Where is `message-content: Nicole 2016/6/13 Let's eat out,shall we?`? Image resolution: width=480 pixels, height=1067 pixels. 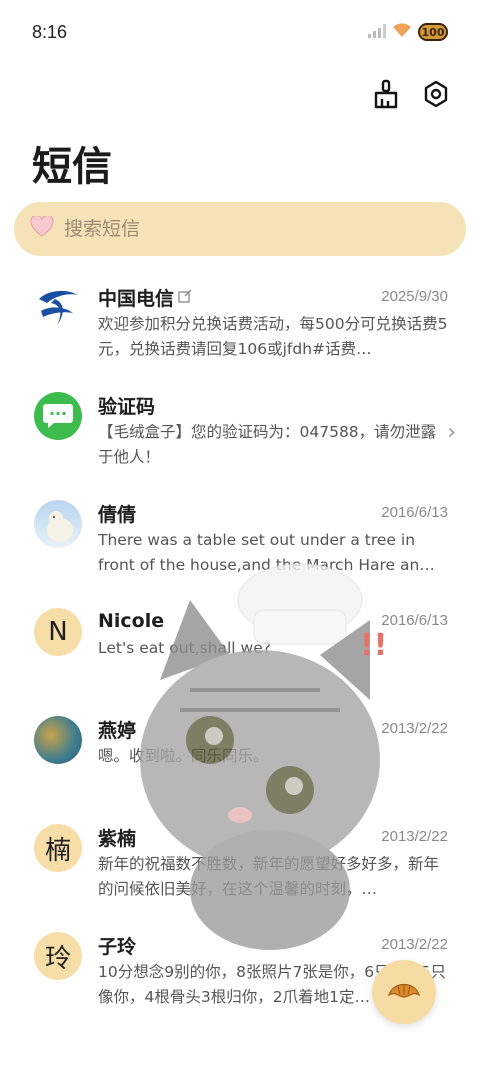 message-content: Nicole 2016/6/13 Let's eat out,shall we? is located at coordinates (273, 650).